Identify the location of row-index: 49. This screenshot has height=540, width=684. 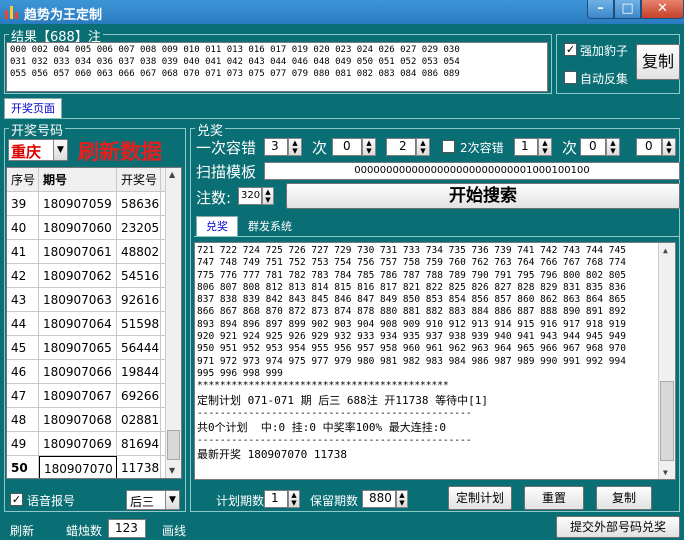
(23, 444).